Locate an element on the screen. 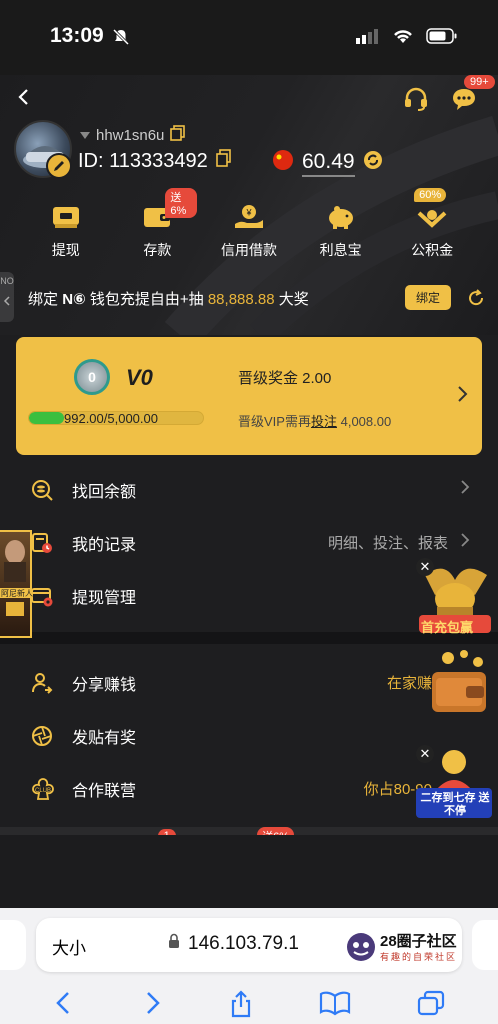 This screenshot has width=498, height=1024. watermark-title: 28圈子社区 is located at coordinates (418, 941).